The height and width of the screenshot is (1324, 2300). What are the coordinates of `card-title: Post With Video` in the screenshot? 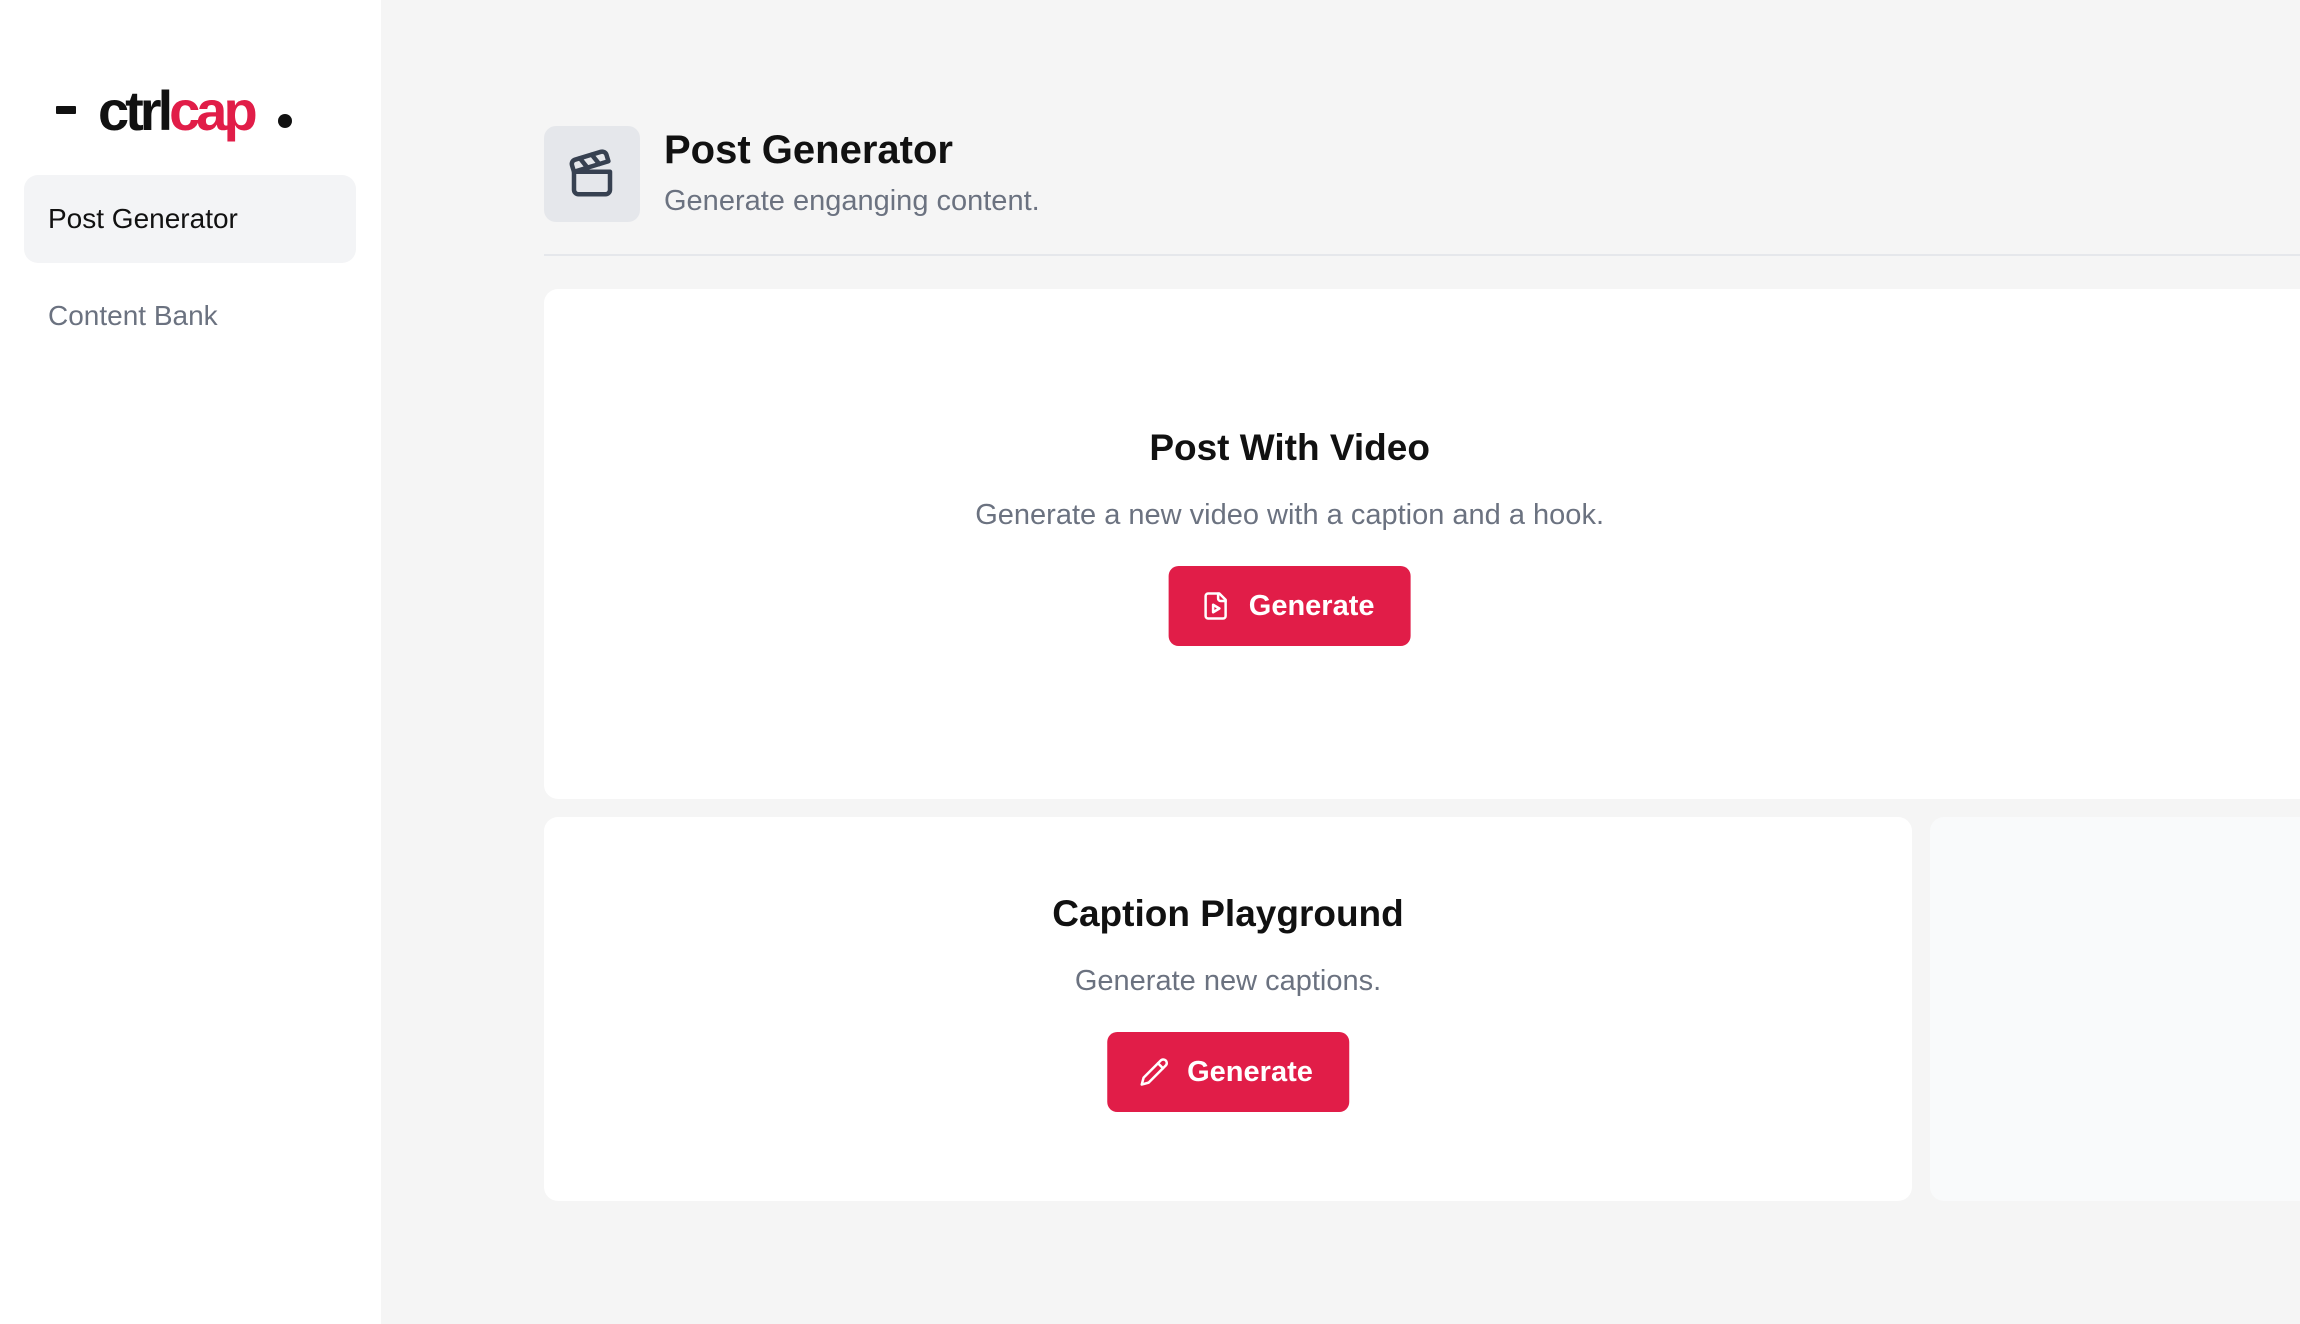 It's located at (1289, 447).